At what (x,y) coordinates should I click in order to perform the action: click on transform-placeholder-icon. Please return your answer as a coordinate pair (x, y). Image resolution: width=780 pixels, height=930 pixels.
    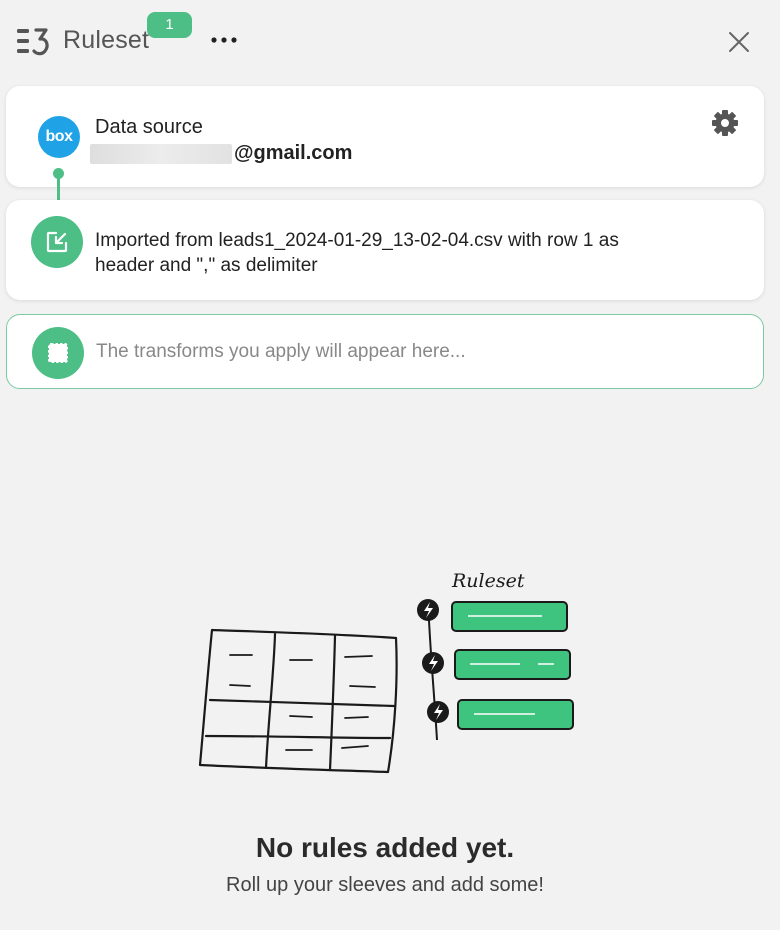
    Looking at the image, I should click on (58, 353).